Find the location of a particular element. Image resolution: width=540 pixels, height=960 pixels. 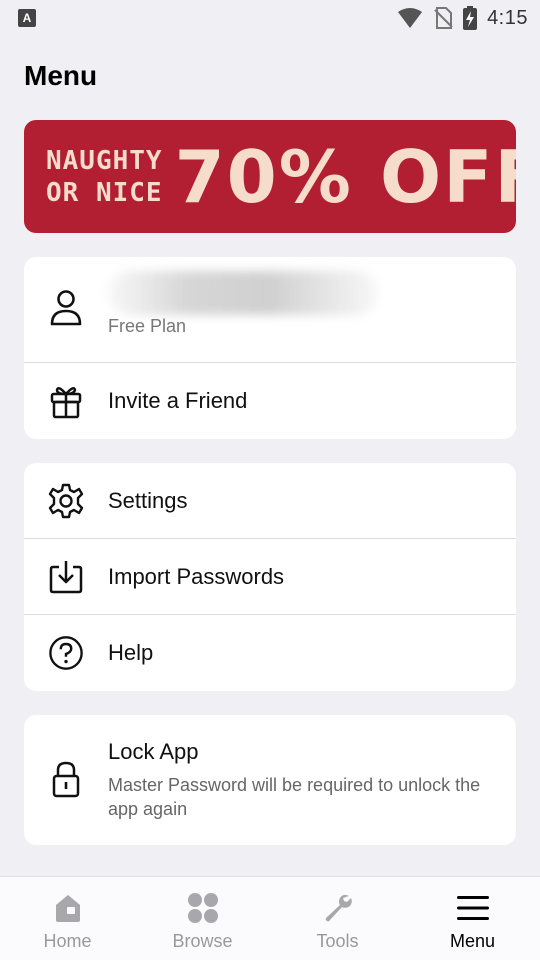

page-title: Menu is located at coordinates (61, 75).